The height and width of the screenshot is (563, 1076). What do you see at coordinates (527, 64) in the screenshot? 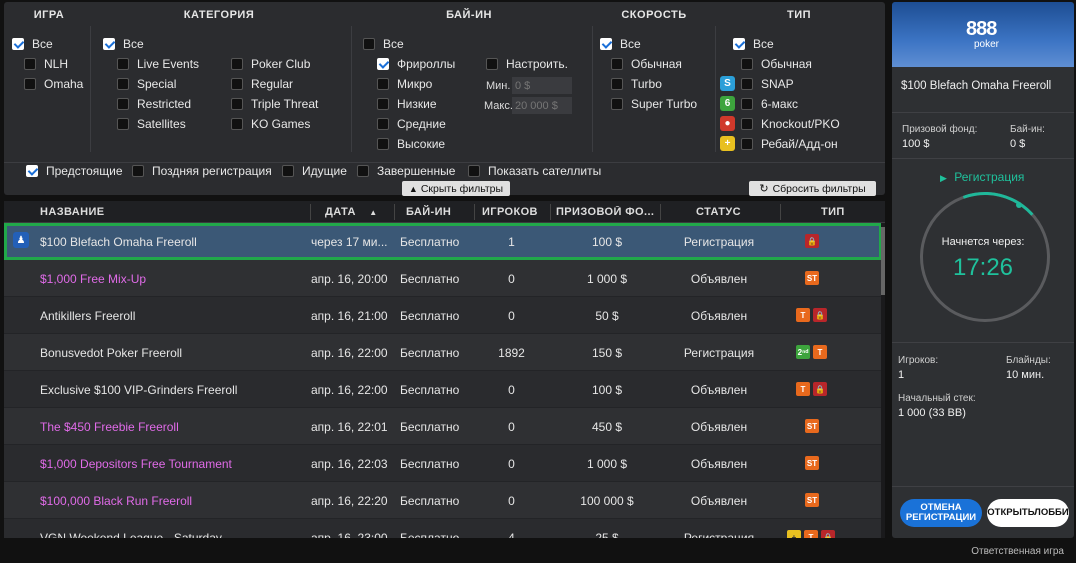
I see `buyin-custom-checkbox: Настроить.` at bounding box center [527, 64].